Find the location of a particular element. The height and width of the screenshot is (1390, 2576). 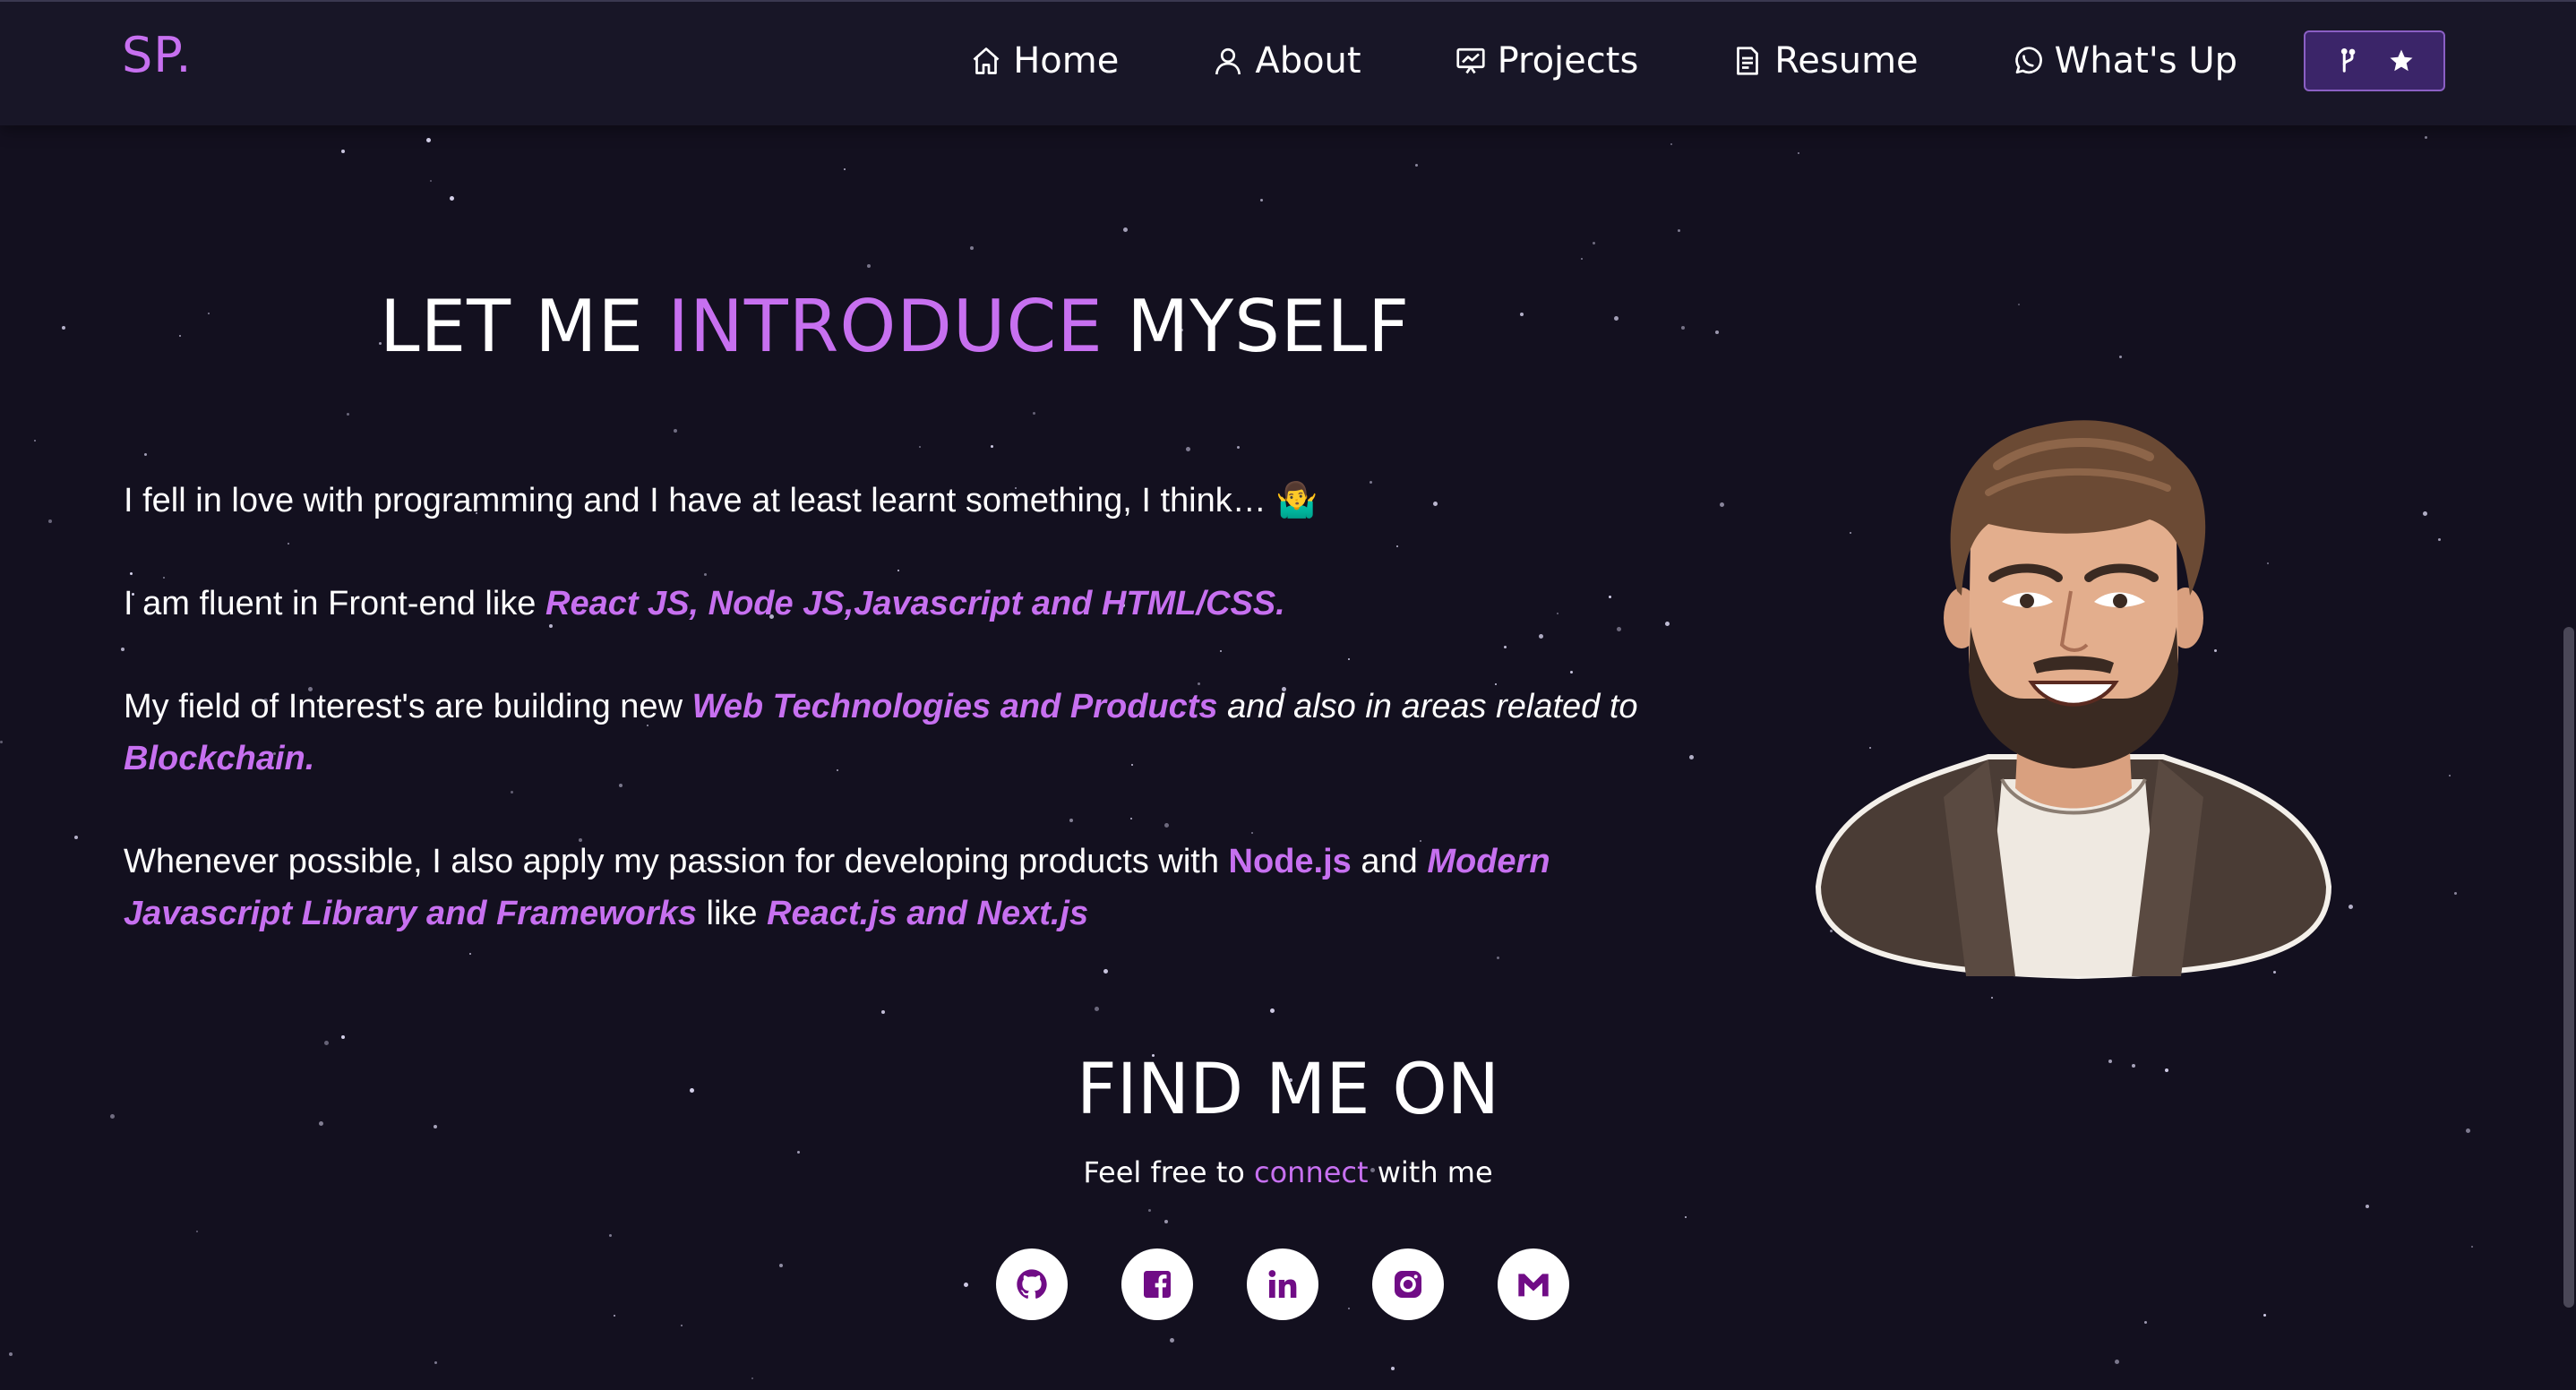

find-sub-accent: connect is located at coordinates (1311, 1172).